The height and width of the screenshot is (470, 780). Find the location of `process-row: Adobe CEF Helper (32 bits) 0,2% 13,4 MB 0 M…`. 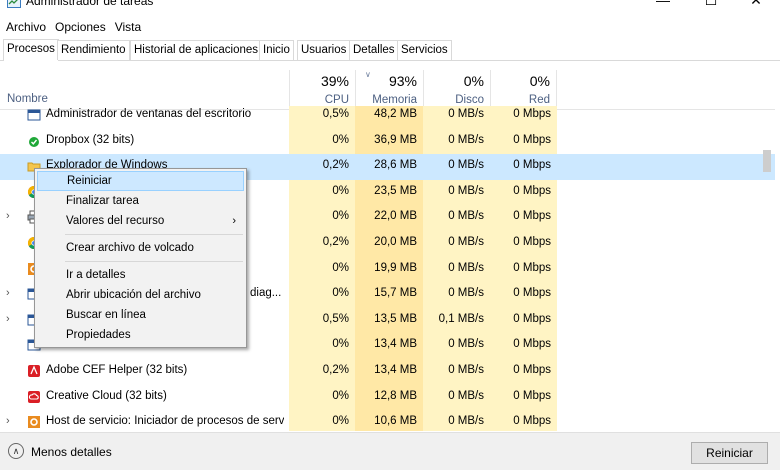

process-row: Adobe CEF Helper (32 bits) 0,2% 13,4 MB 0 M… is located at coordinates (387, 372).